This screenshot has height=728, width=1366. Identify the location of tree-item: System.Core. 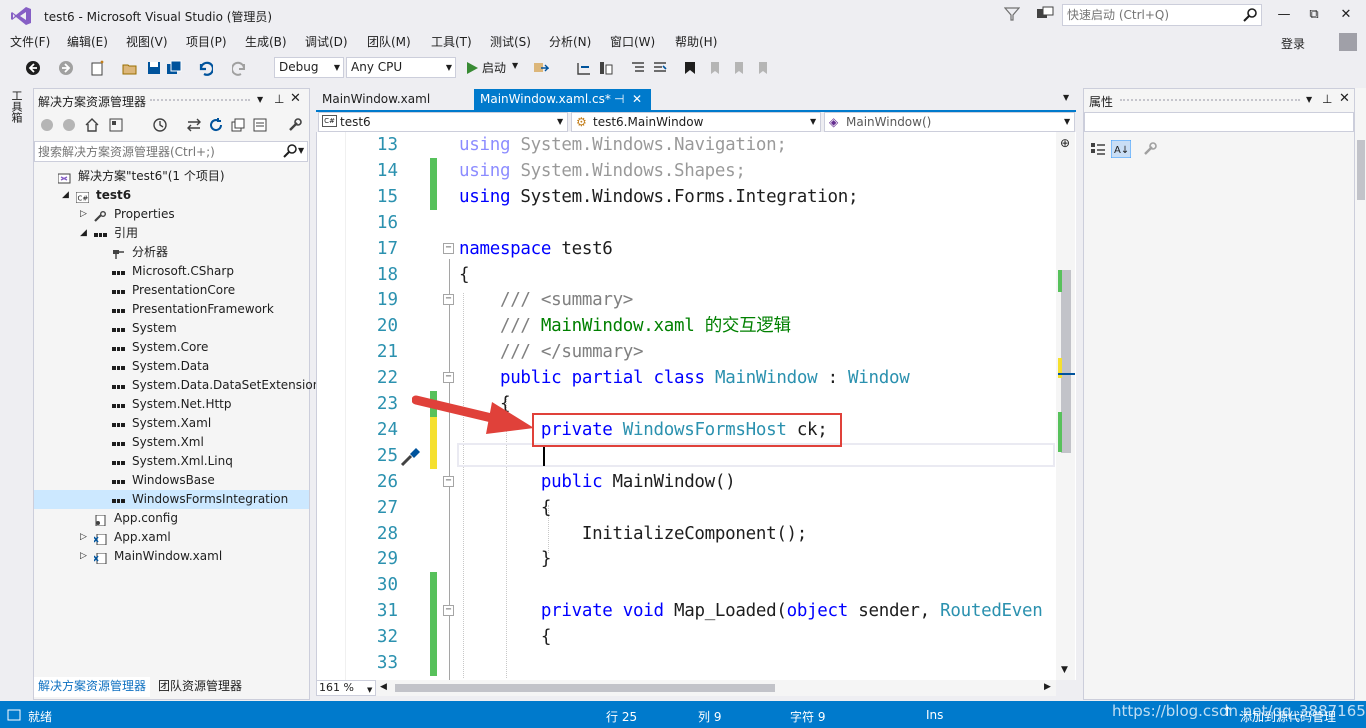
(171, 347).